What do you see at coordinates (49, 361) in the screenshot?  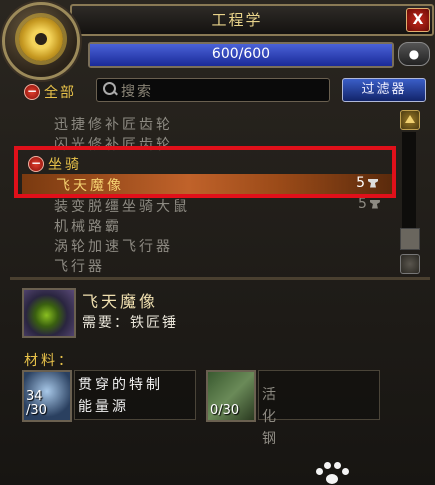 I see `materials-label: 材料：` at bounding box center [49, 361].